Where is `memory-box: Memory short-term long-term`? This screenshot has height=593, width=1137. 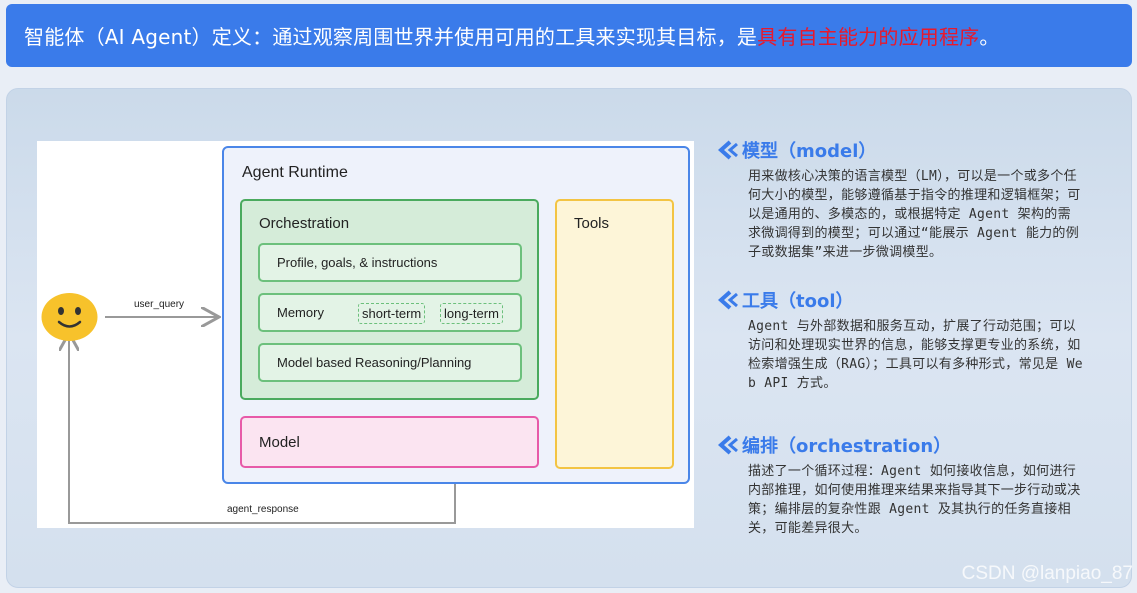 memory-box: Memory short-term long-term is located at coordinates (390, 312).